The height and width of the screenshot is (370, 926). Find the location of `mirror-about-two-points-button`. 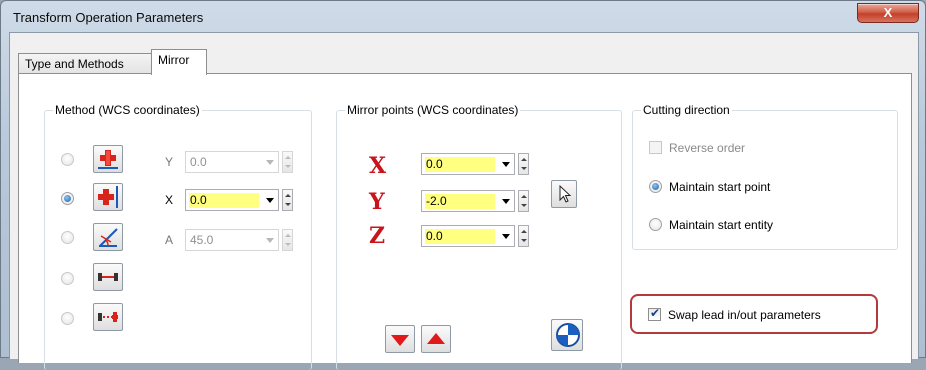

mirror-about-two-points-button is located at coordinates (108, 317).